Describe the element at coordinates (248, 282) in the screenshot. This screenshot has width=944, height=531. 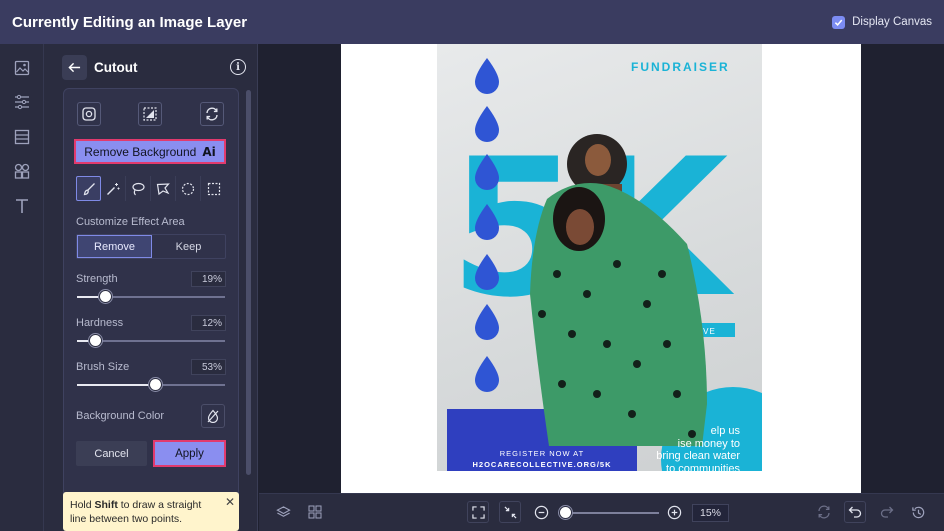
I see `panel-scrollbar` at that location.